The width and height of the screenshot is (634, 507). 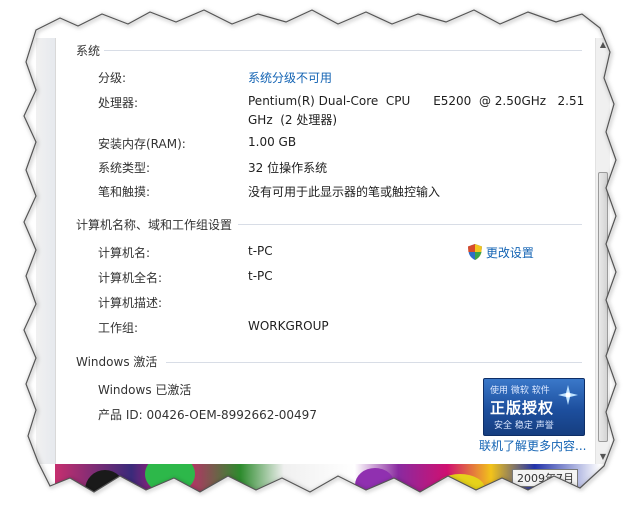 I want to click on ram-value: 1.00 GB, so click(x=272, y=142).